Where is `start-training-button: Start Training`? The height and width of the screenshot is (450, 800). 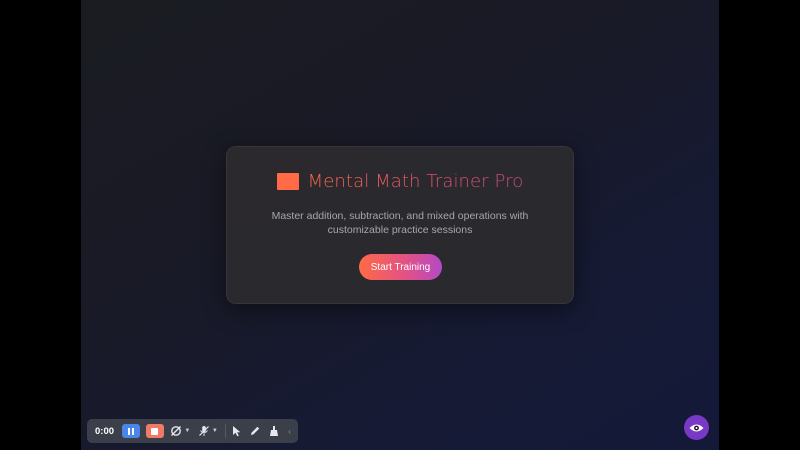 start-training-button: Start Training is located at coordinates (400, 267).